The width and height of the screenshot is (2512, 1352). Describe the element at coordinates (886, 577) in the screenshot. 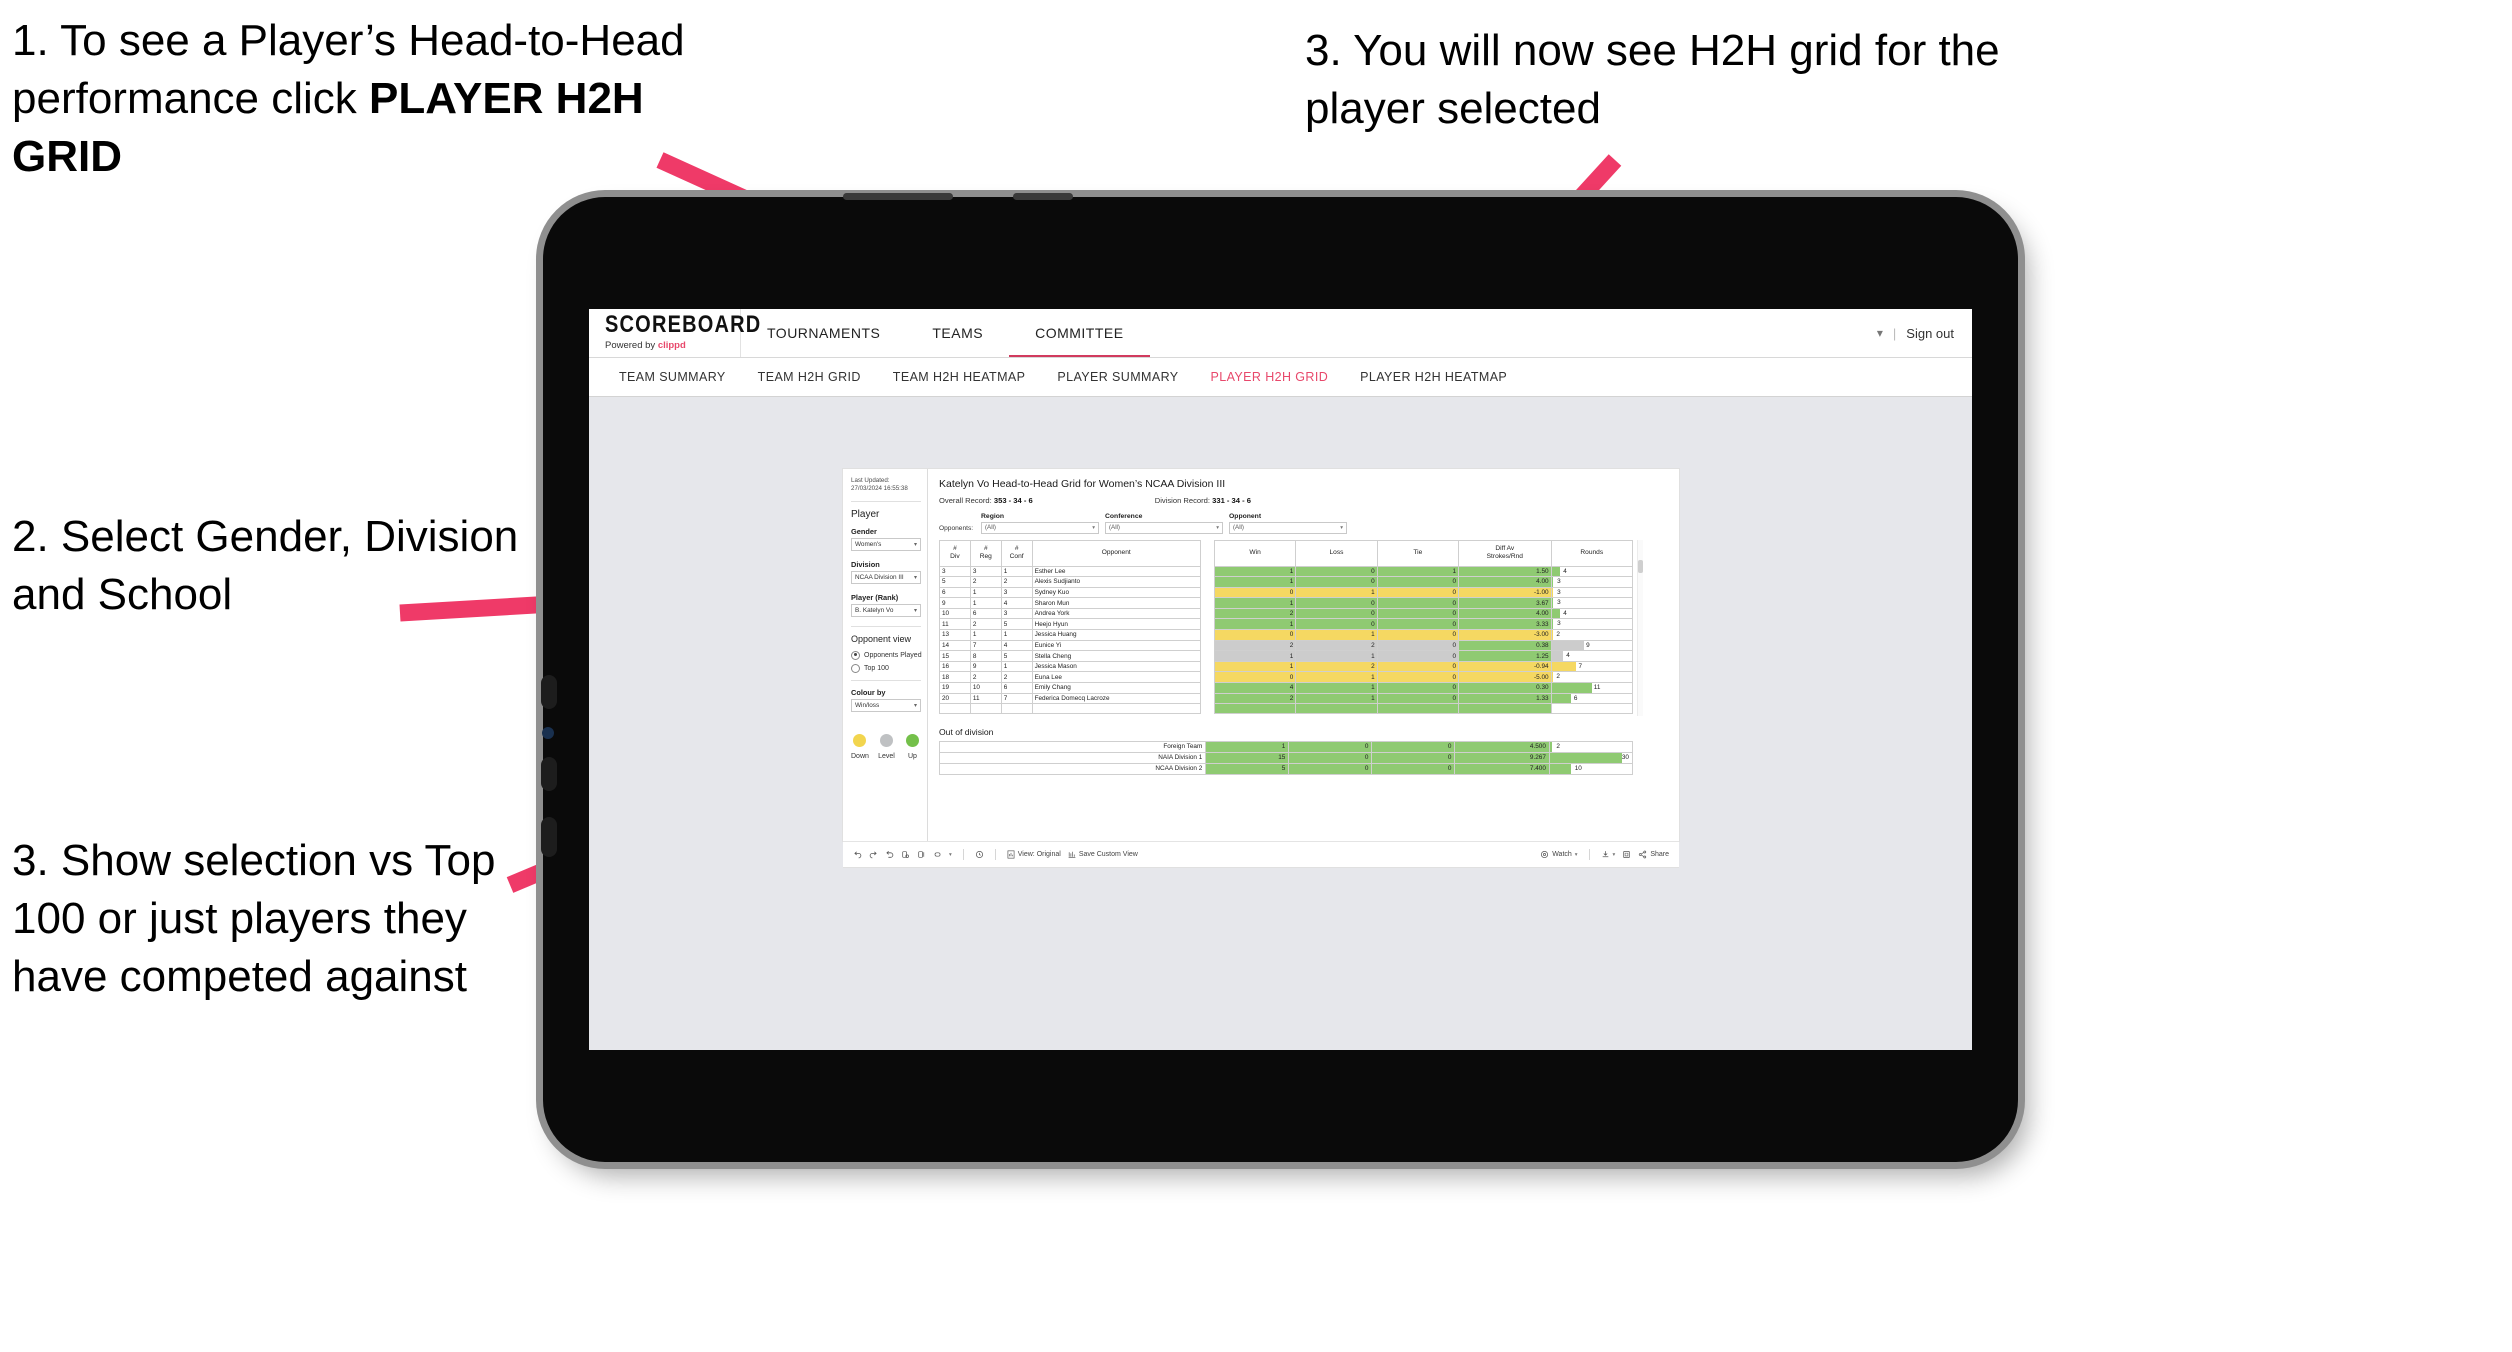

I see `division-select: NCAA Division III ▾` at that location.